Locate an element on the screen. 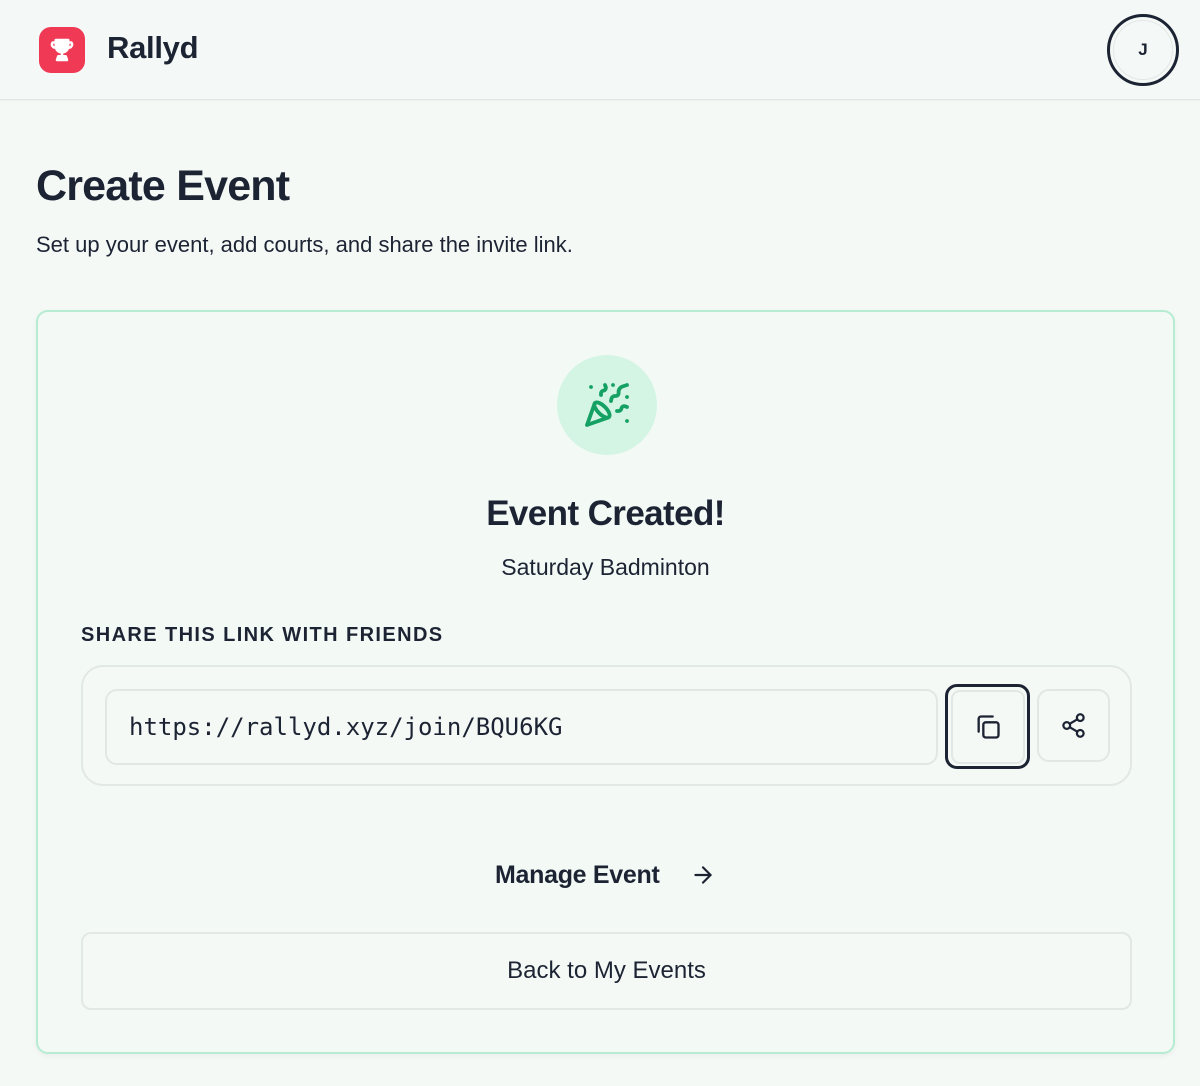  top-navigation-bar: Rallyd J is located at coordinates (600, 50).